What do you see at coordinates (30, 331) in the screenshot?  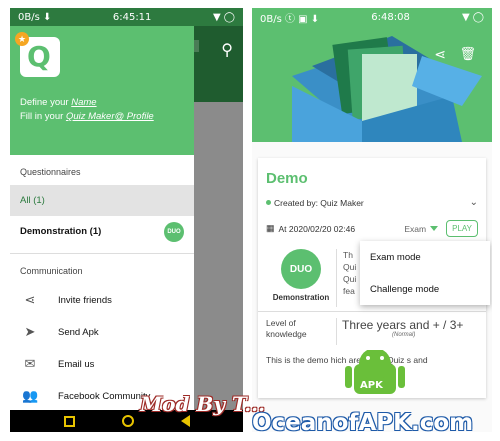 I see `send-icon: ➤` at bounding box center [30, 331].